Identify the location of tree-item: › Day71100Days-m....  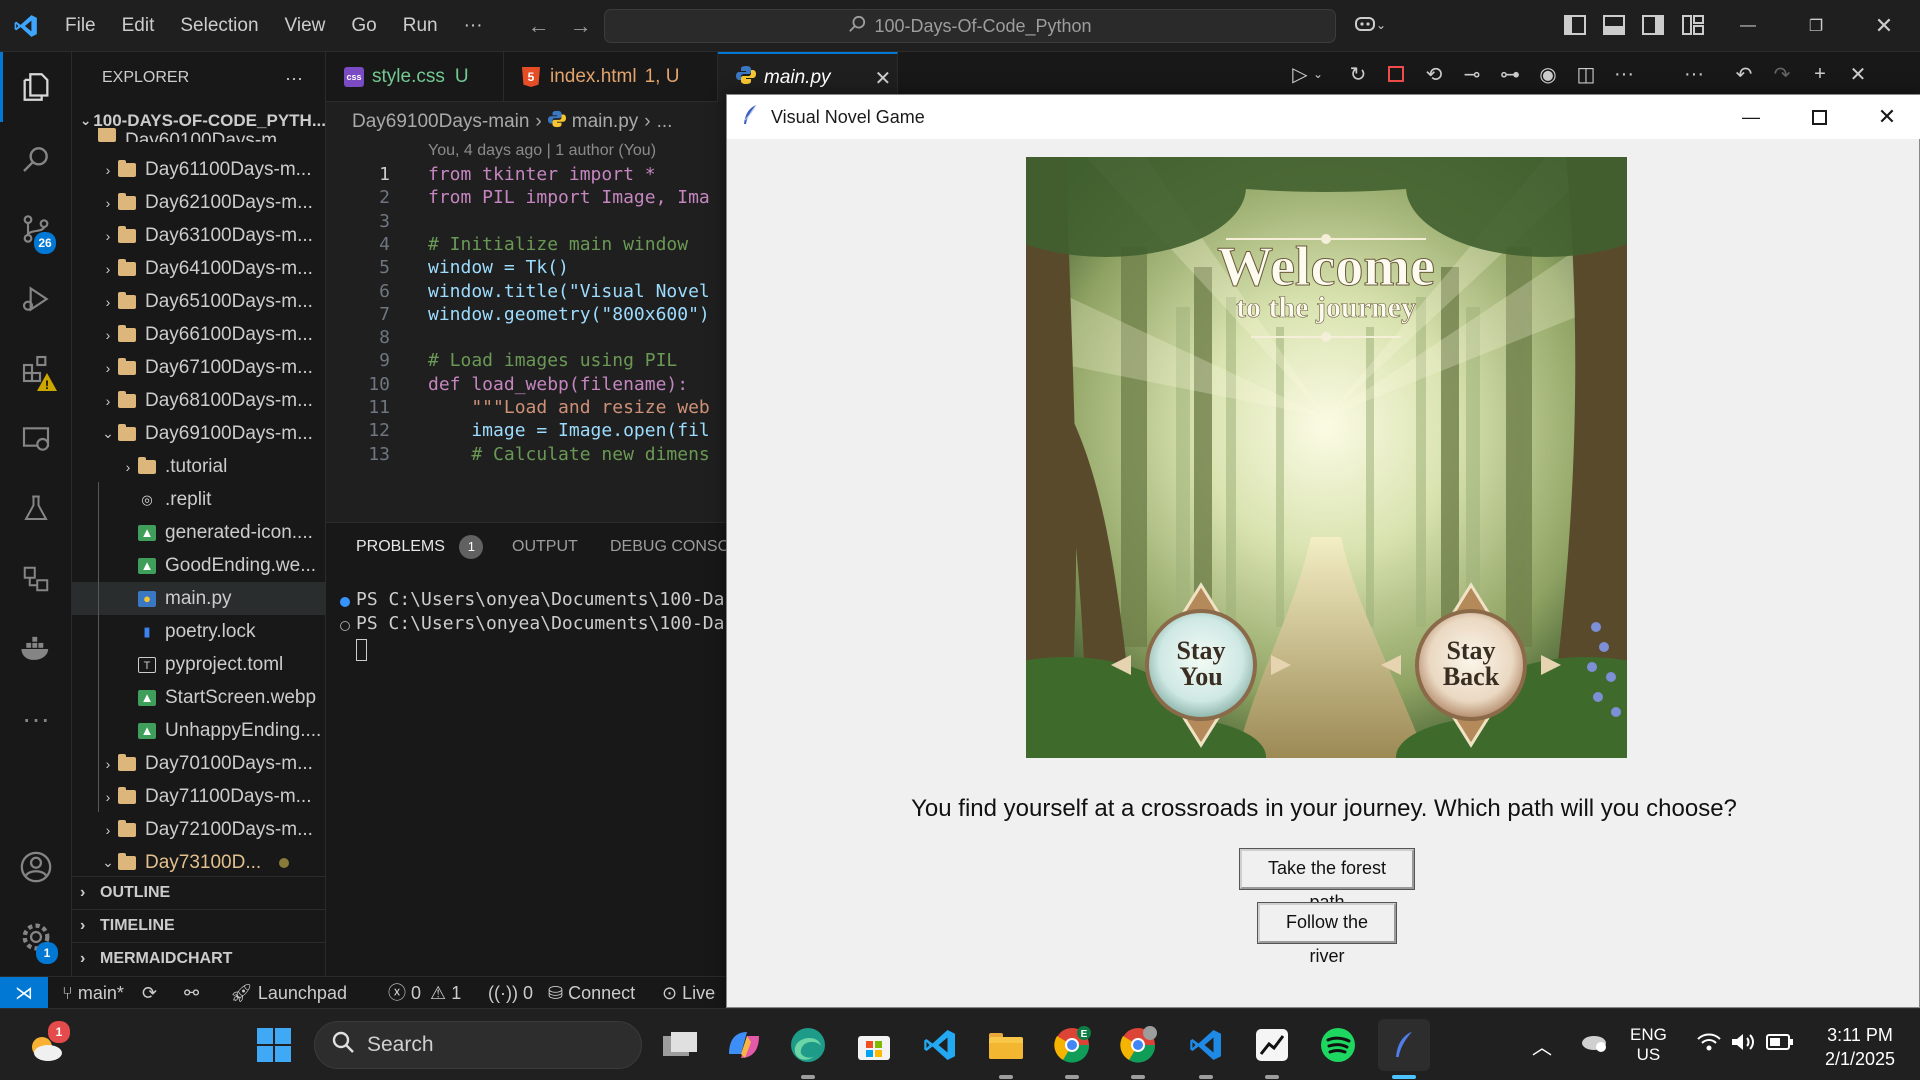
(198, 796).